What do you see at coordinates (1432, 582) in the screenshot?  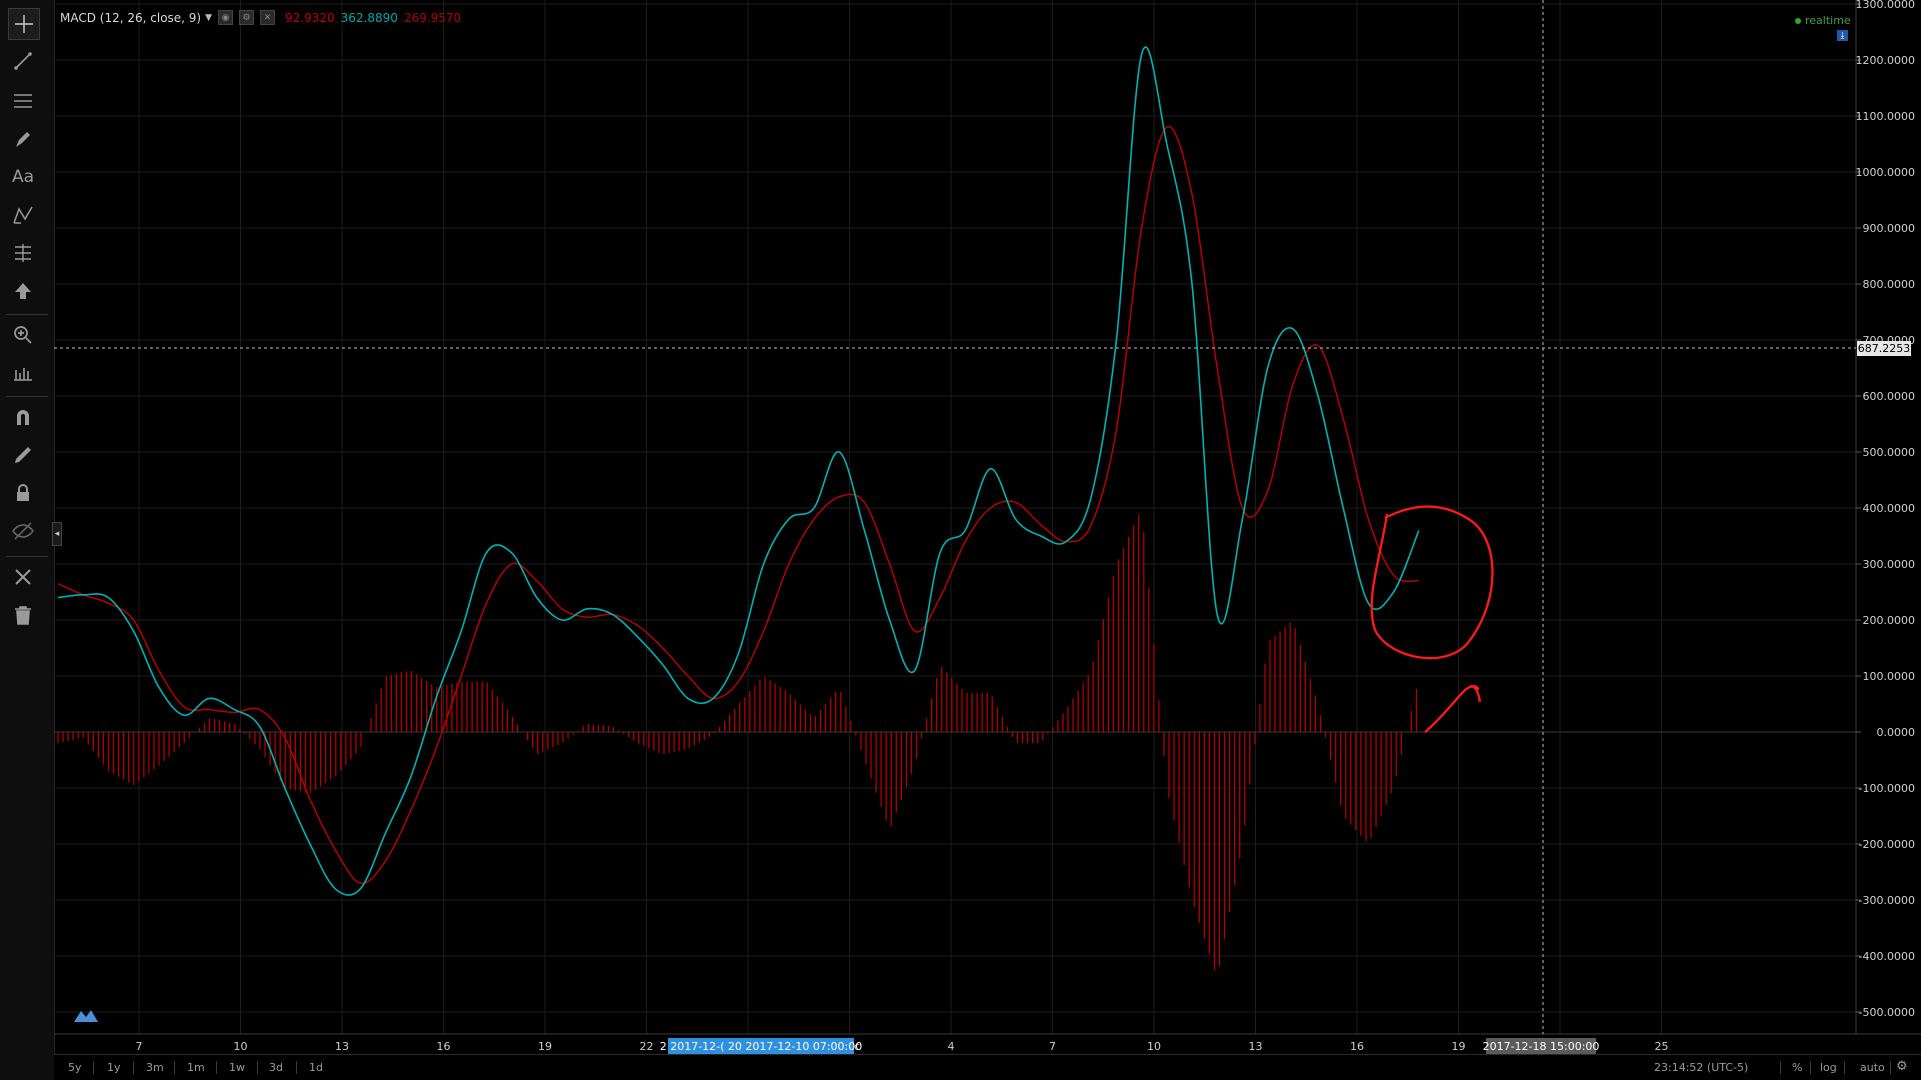 I see `annotation-circle` at bounding box center [1432, 582].